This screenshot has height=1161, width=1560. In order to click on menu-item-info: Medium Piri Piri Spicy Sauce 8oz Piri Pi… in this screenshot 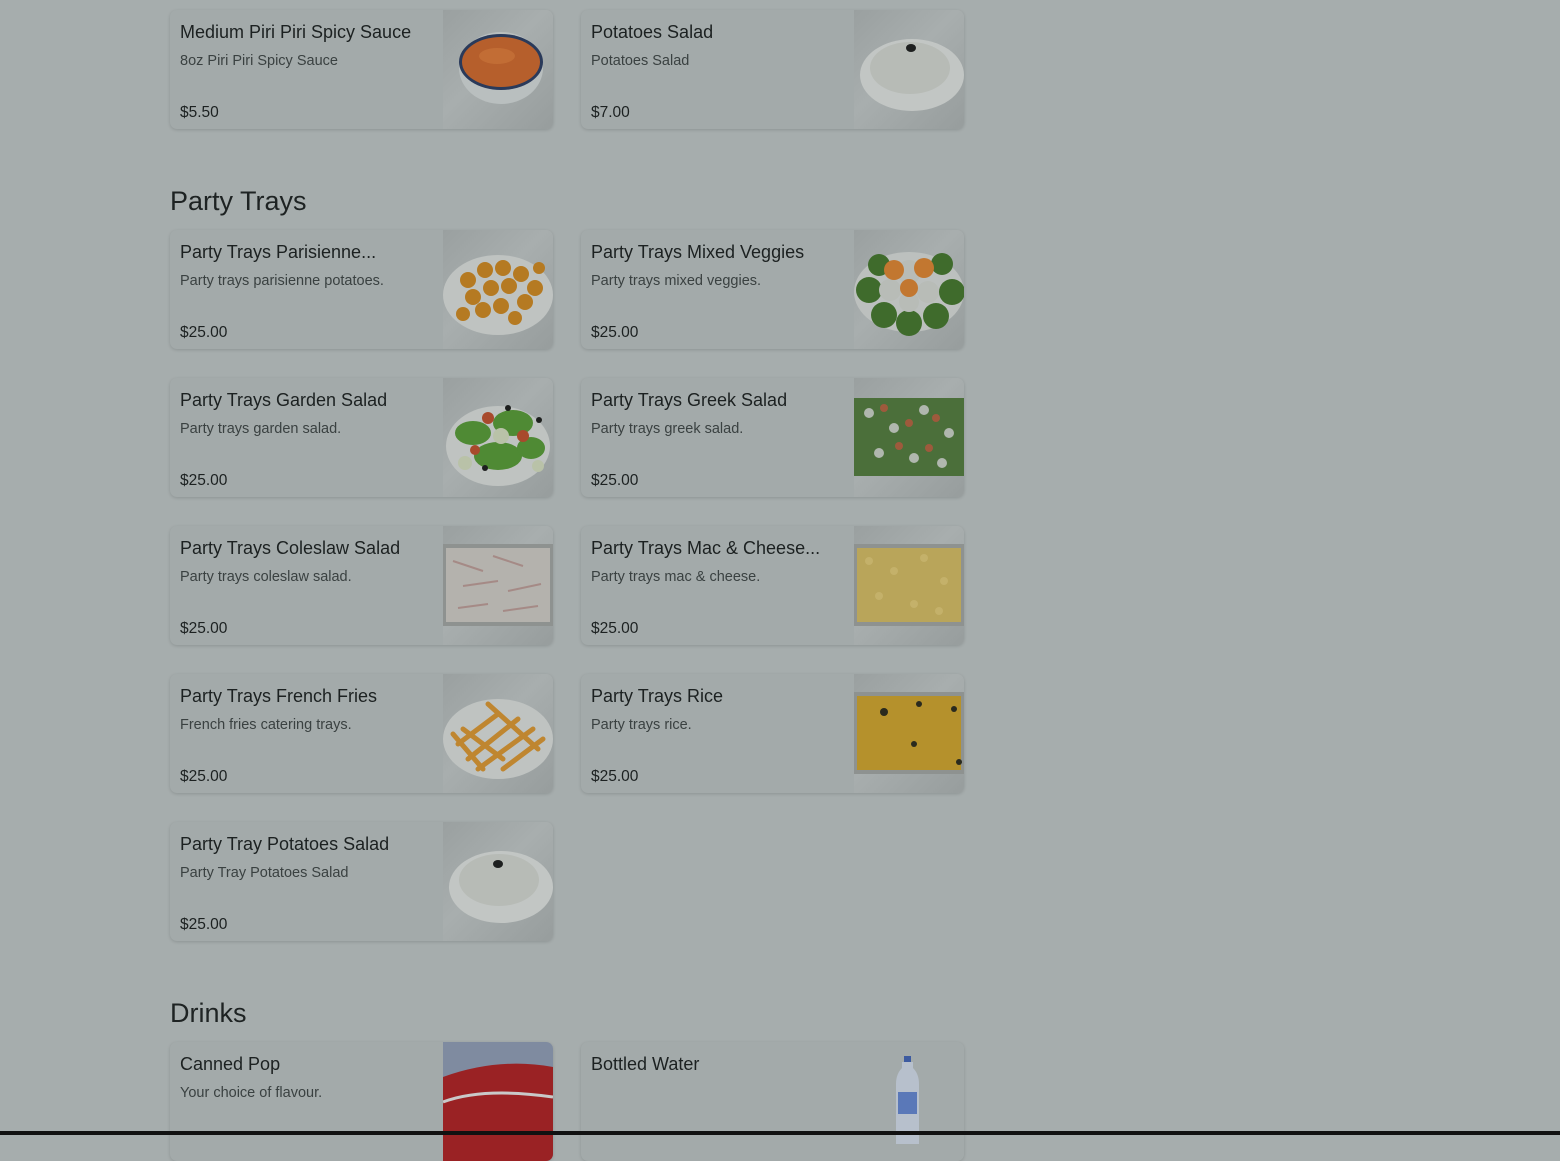, I will do `click(306, 69)`.